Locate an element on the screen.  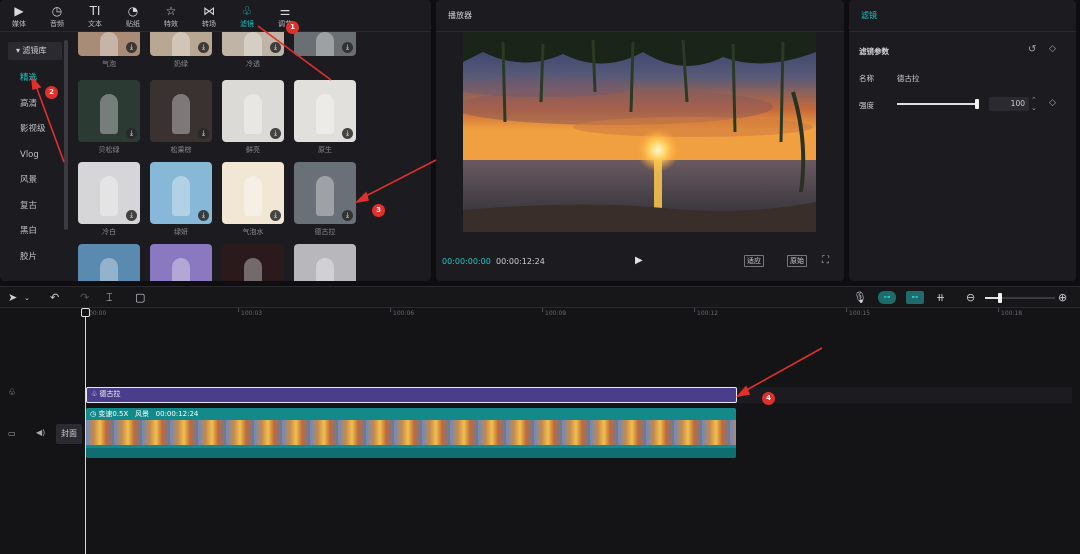
annotation-marker-4: 4 is located at coordinates (768, 398).